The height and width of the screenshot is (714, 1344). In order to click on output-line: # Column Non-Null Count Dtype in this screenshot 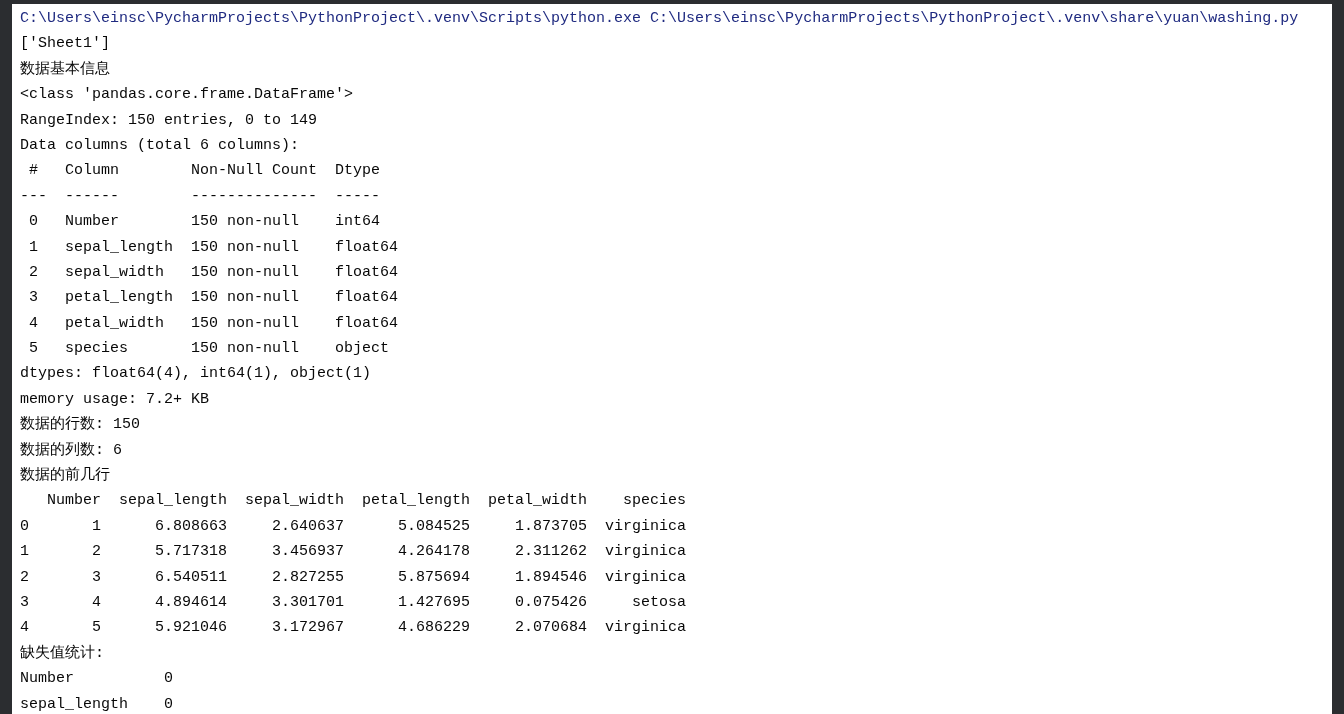, I will do `click(204, 171)`.